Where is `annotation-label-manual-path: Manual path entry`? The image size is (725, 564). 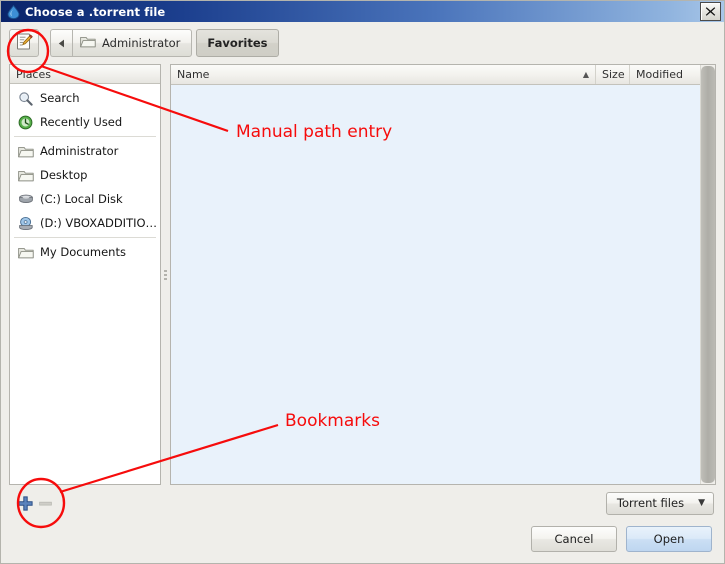 annotation-label-manual-path: Manual path entry is located at coordinates (314, 132).